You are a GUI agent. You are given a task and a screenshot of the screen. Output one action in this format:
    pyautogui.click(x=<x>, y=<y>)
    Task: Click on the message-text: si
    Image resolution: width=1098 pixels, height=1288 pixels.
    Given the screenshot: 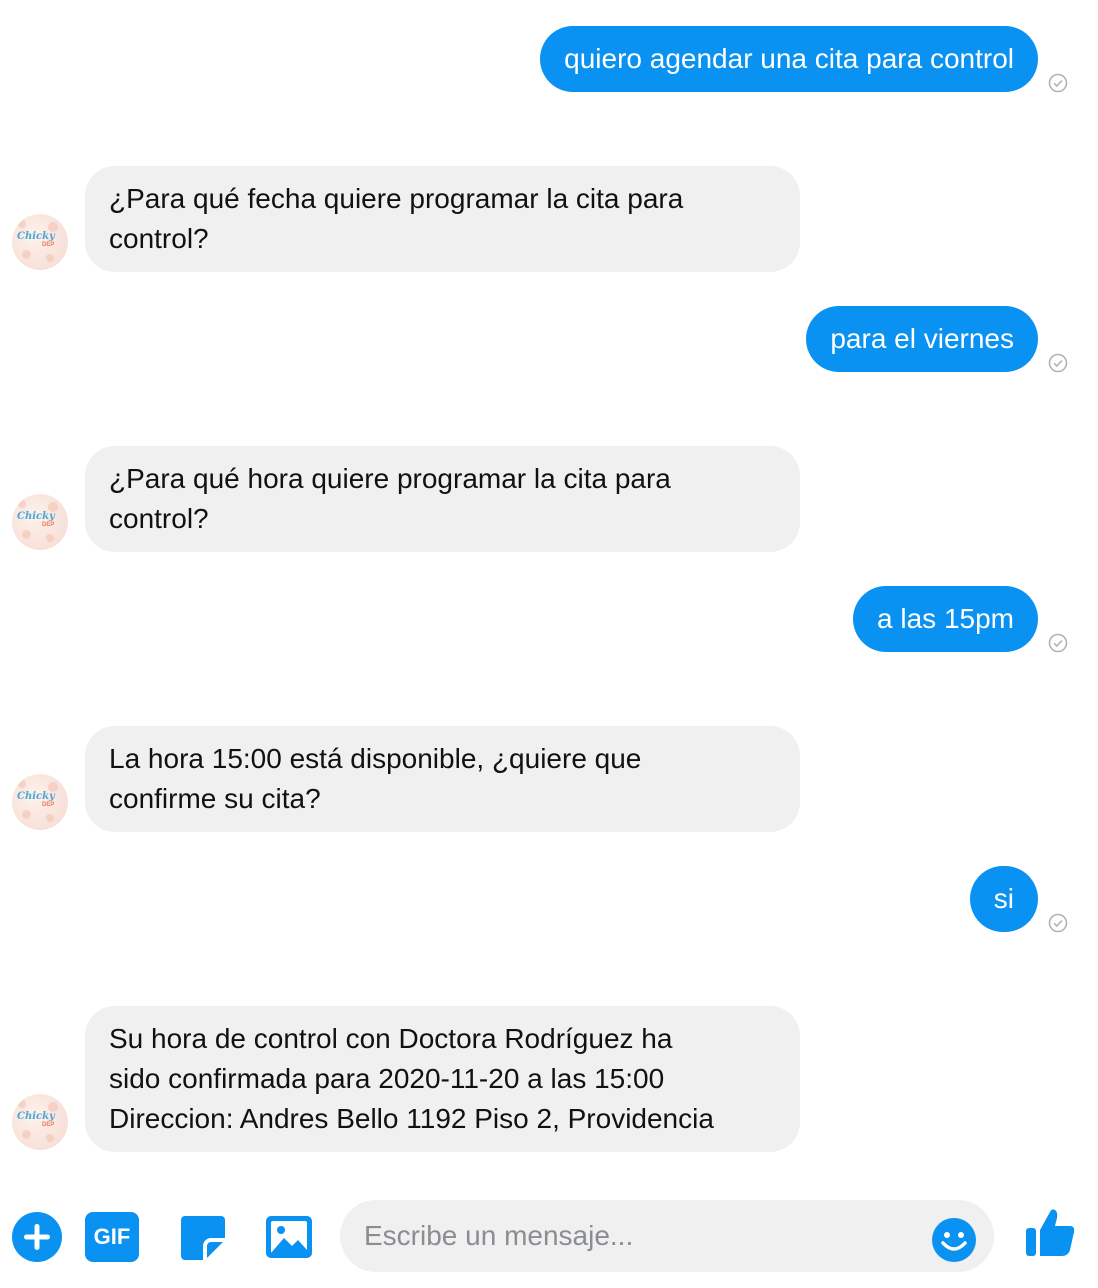 What is the action you would take?
    pyautogui.click(x=1003, y=898)
    